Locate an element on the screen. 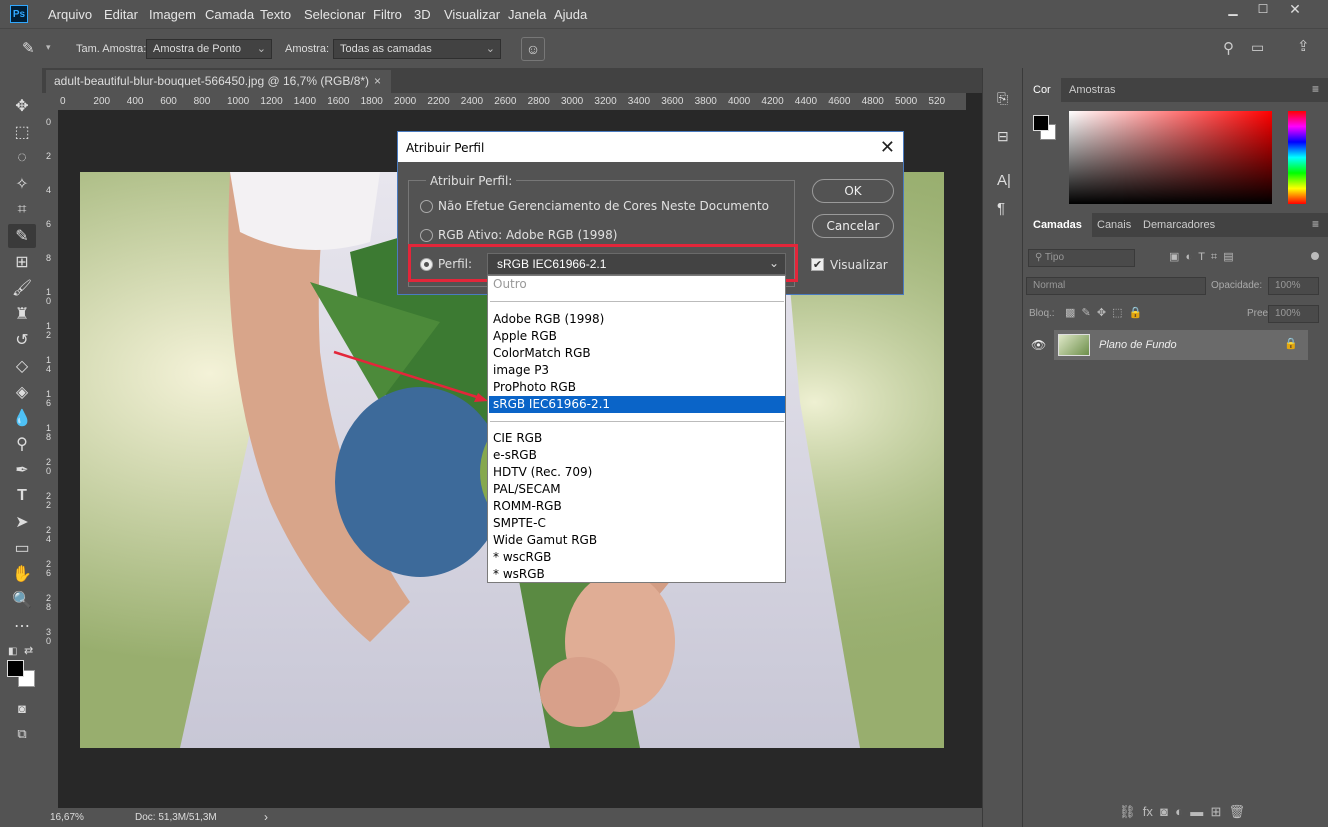 This screenshot has width=1328, height=827. layer-filter-icons: ▣ ◐ T ⌗ ▤ is located at coordinates (1201, 257).